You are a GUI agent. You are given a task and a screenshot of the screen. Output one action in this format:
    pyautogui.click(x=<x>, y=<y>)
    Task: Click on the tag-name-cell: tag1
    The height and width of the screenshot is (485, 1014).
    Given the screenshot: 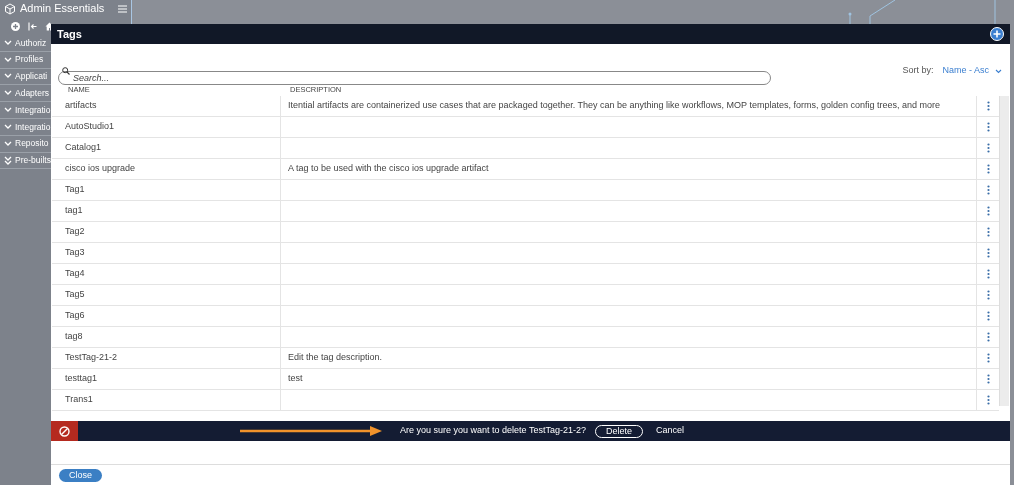 What is the action you would take?
    pyautogui.click(x=166, y=211)
    